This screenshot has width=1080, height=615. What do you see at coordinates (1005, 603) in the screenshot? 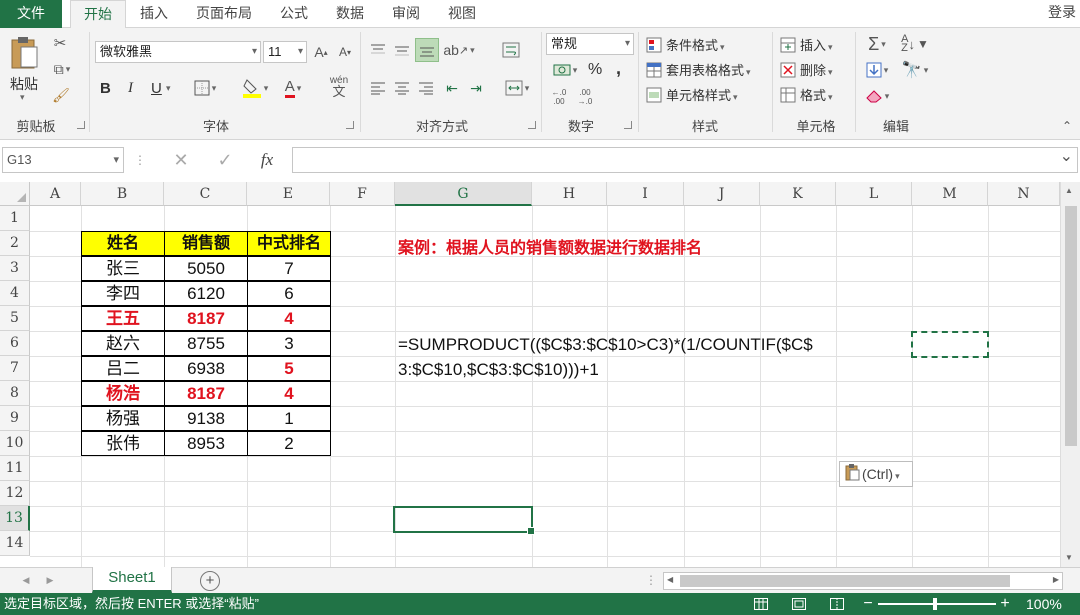
I see `zoom-in-icon: +` at bounding box center [1005, 603].